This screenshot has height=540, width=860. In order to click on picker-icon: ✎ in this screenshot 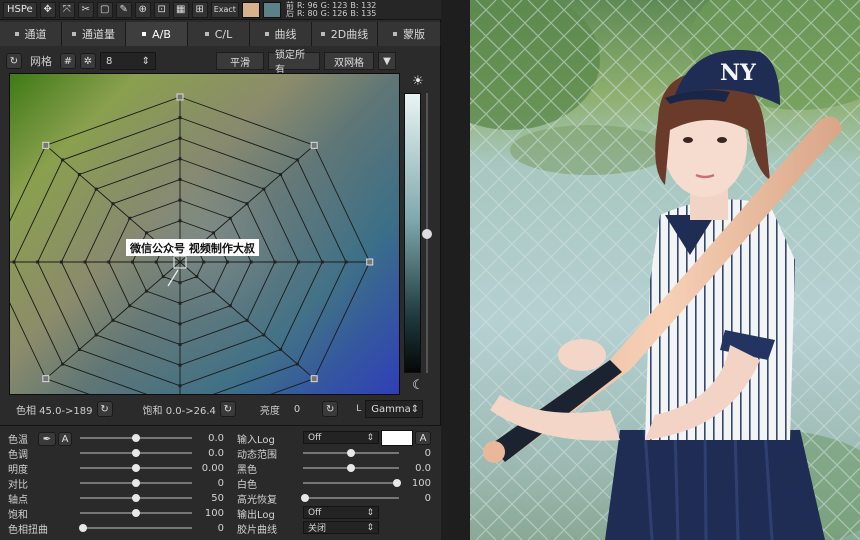, I will do `click(123, 9)`.